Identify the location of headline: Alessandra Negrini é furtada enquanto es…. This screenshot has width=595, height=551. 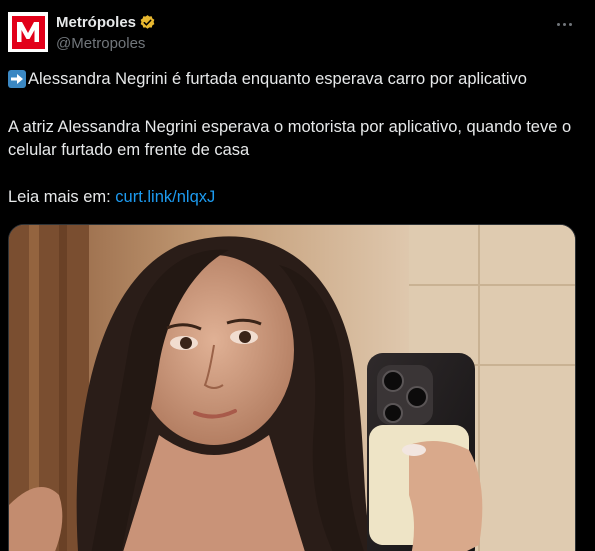
(293, 79).